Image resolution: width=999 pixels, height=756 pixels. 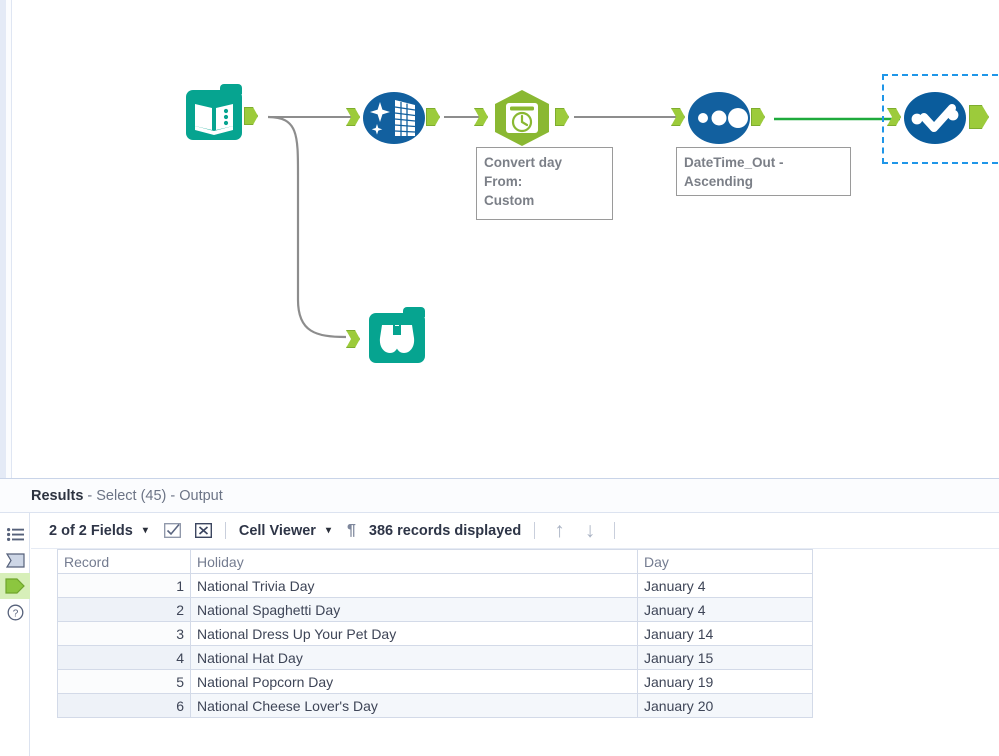 I want to click on cell-record: 5, so click(x=124, y=681).